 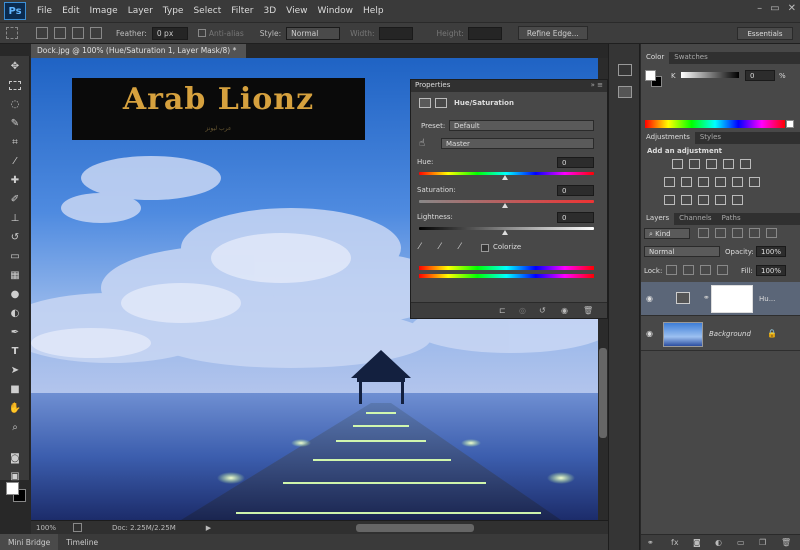 I want to click on eyedropper-icon: ⁄, so click(x=420, y=247).